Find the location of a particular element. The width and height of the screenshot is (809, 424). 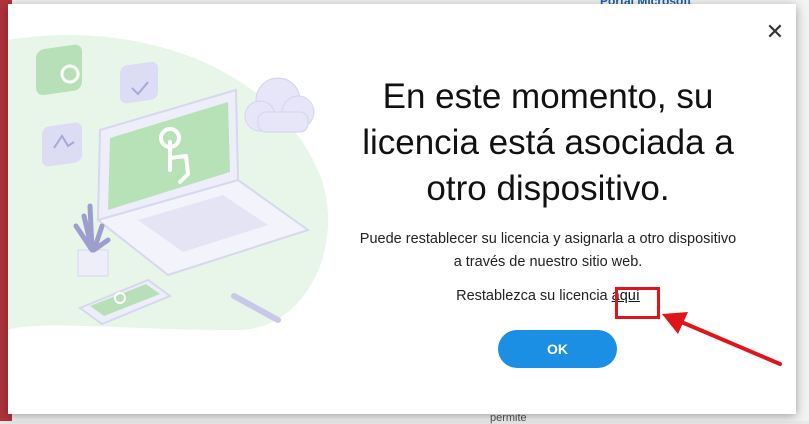

highlight-box is located at coordinates (637, 303).